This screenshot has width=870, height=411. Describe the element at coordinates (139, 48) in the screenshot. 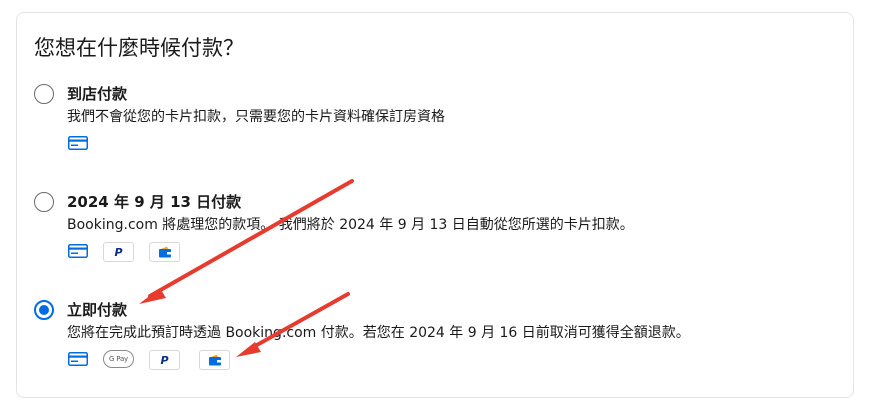

I see `section-title: 您想在什麼時候付款？` at that location.